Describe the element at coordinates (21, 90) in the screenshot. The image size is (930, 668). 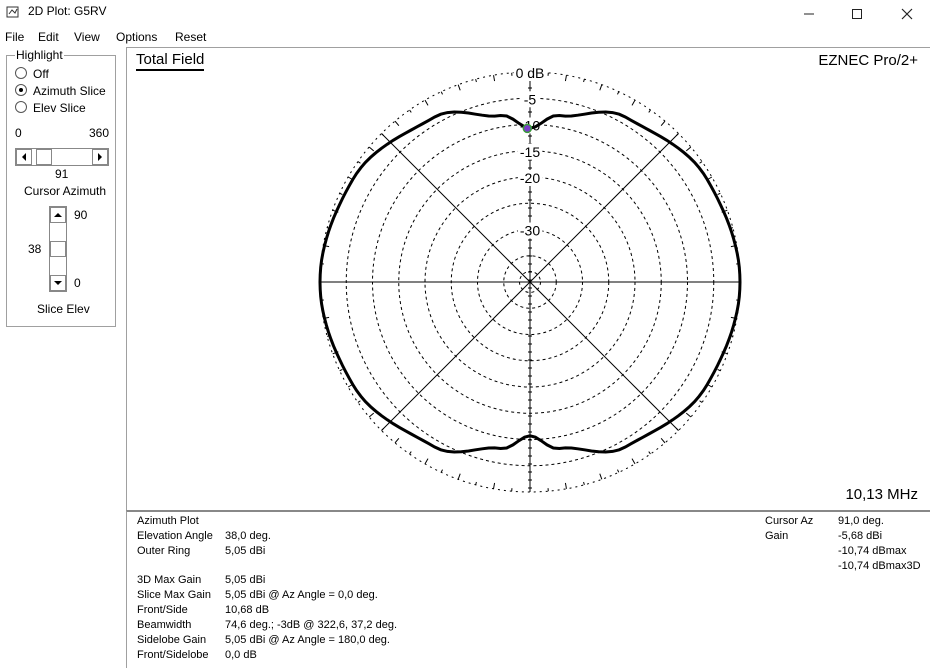
I see `radio-azimuth-indicator` at that location.